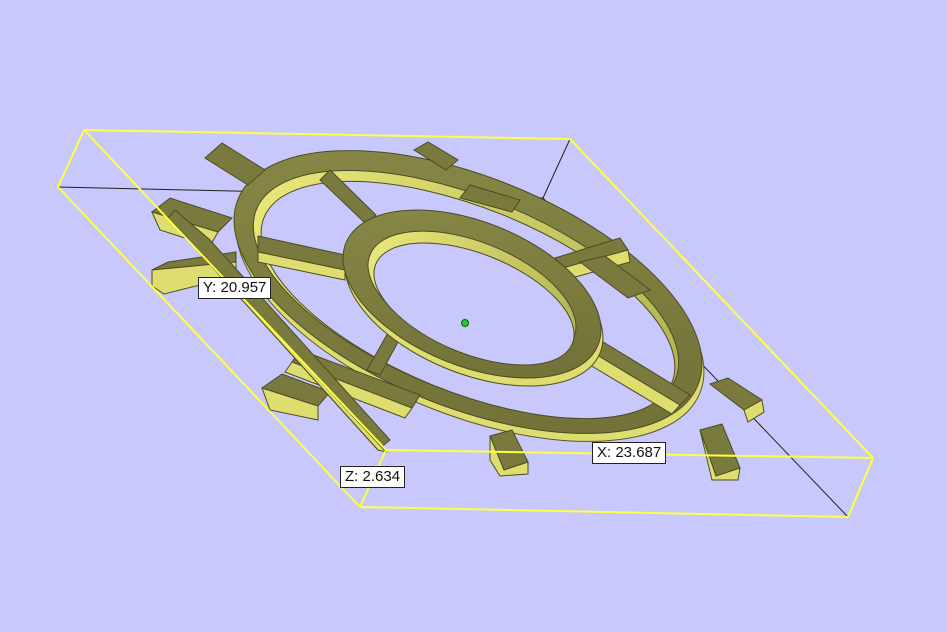 This screenshot has height=632, width=947. Describe the element at coordinates (373, 477) in the screenshot. I see `z-dimension-label: Z: 2.634` at that location.